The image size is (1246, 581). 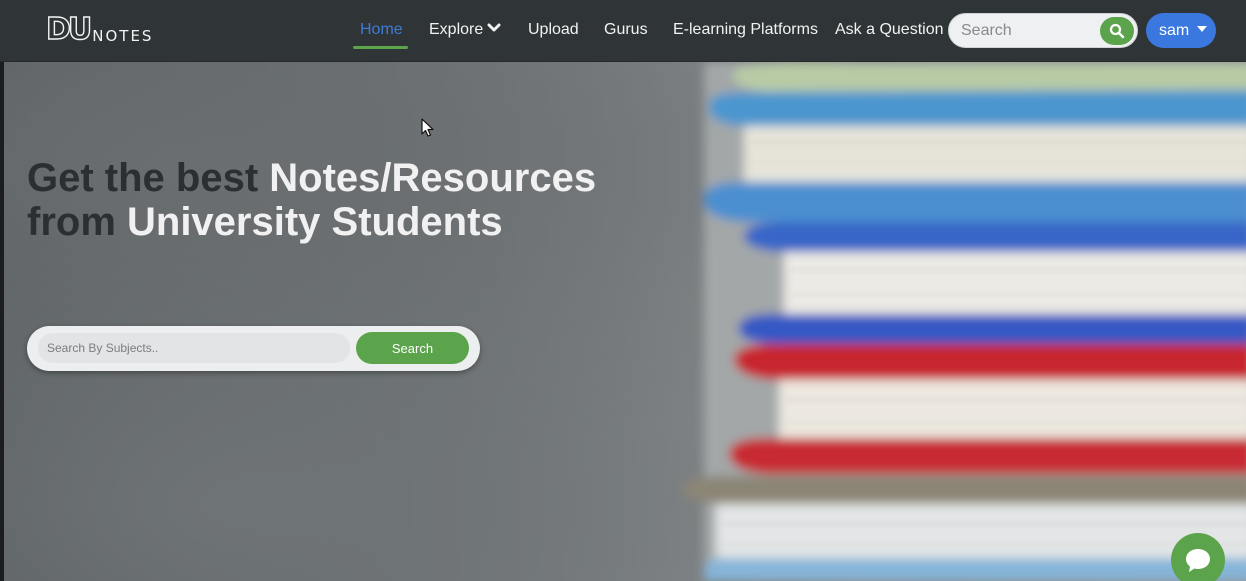 I want to click on nav-search-button, so click(x=1117, y=31).